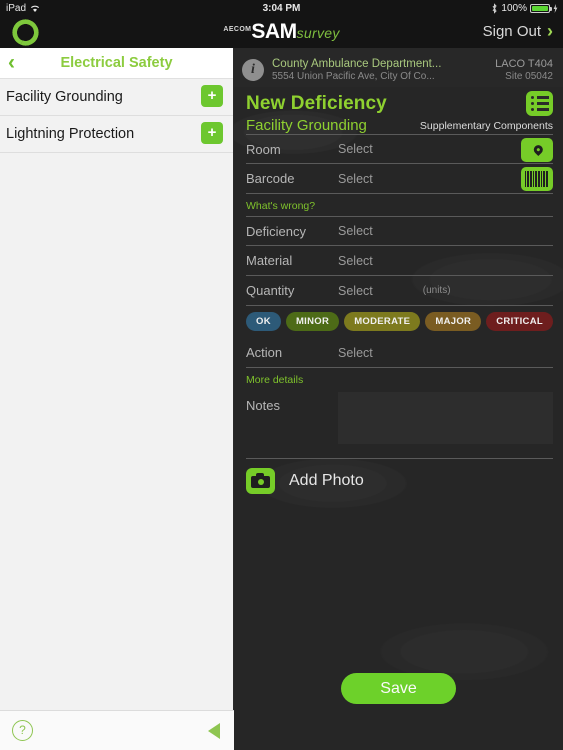 The width and height of the screenshot is (563, 750). I want to click on sign-out-label: Sign Out, so click(511, 31).